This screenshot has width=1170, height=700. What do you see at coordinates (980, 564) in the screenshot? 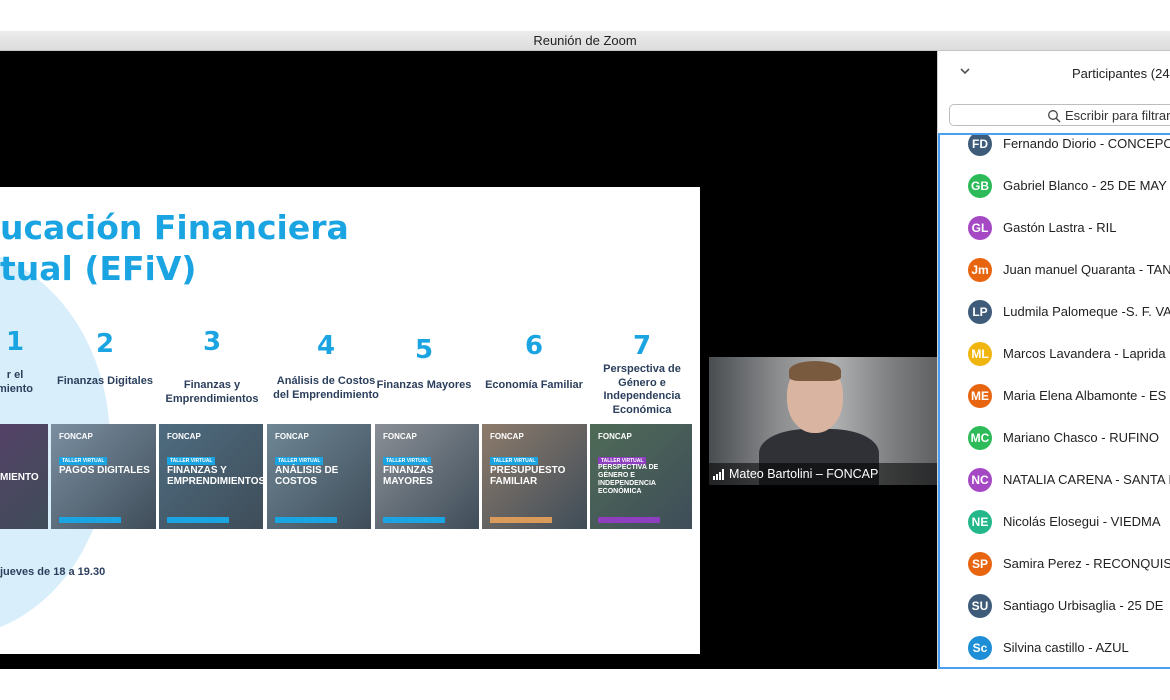
I see `participant-avatar: SP` at bounding box center [980, 564].